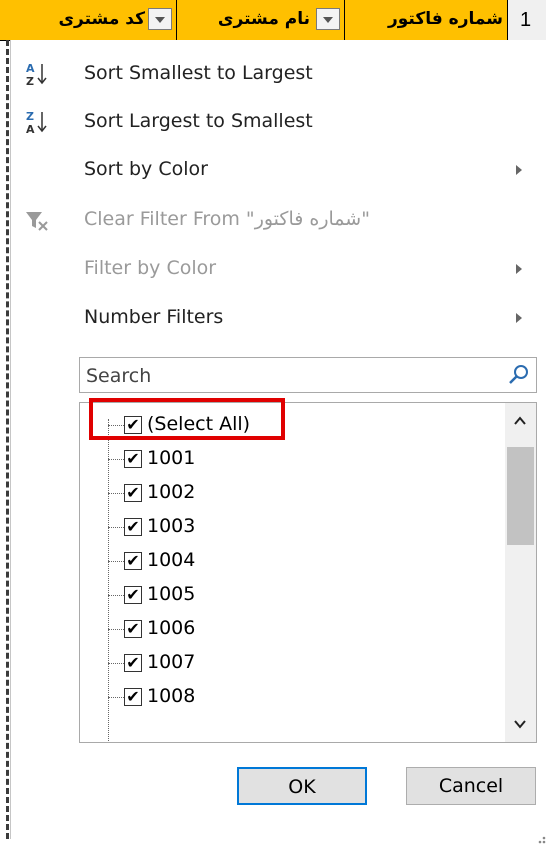 The height and width of the screenshot is (846, 546). I want to click on search-input: Search, so click(308, 375).